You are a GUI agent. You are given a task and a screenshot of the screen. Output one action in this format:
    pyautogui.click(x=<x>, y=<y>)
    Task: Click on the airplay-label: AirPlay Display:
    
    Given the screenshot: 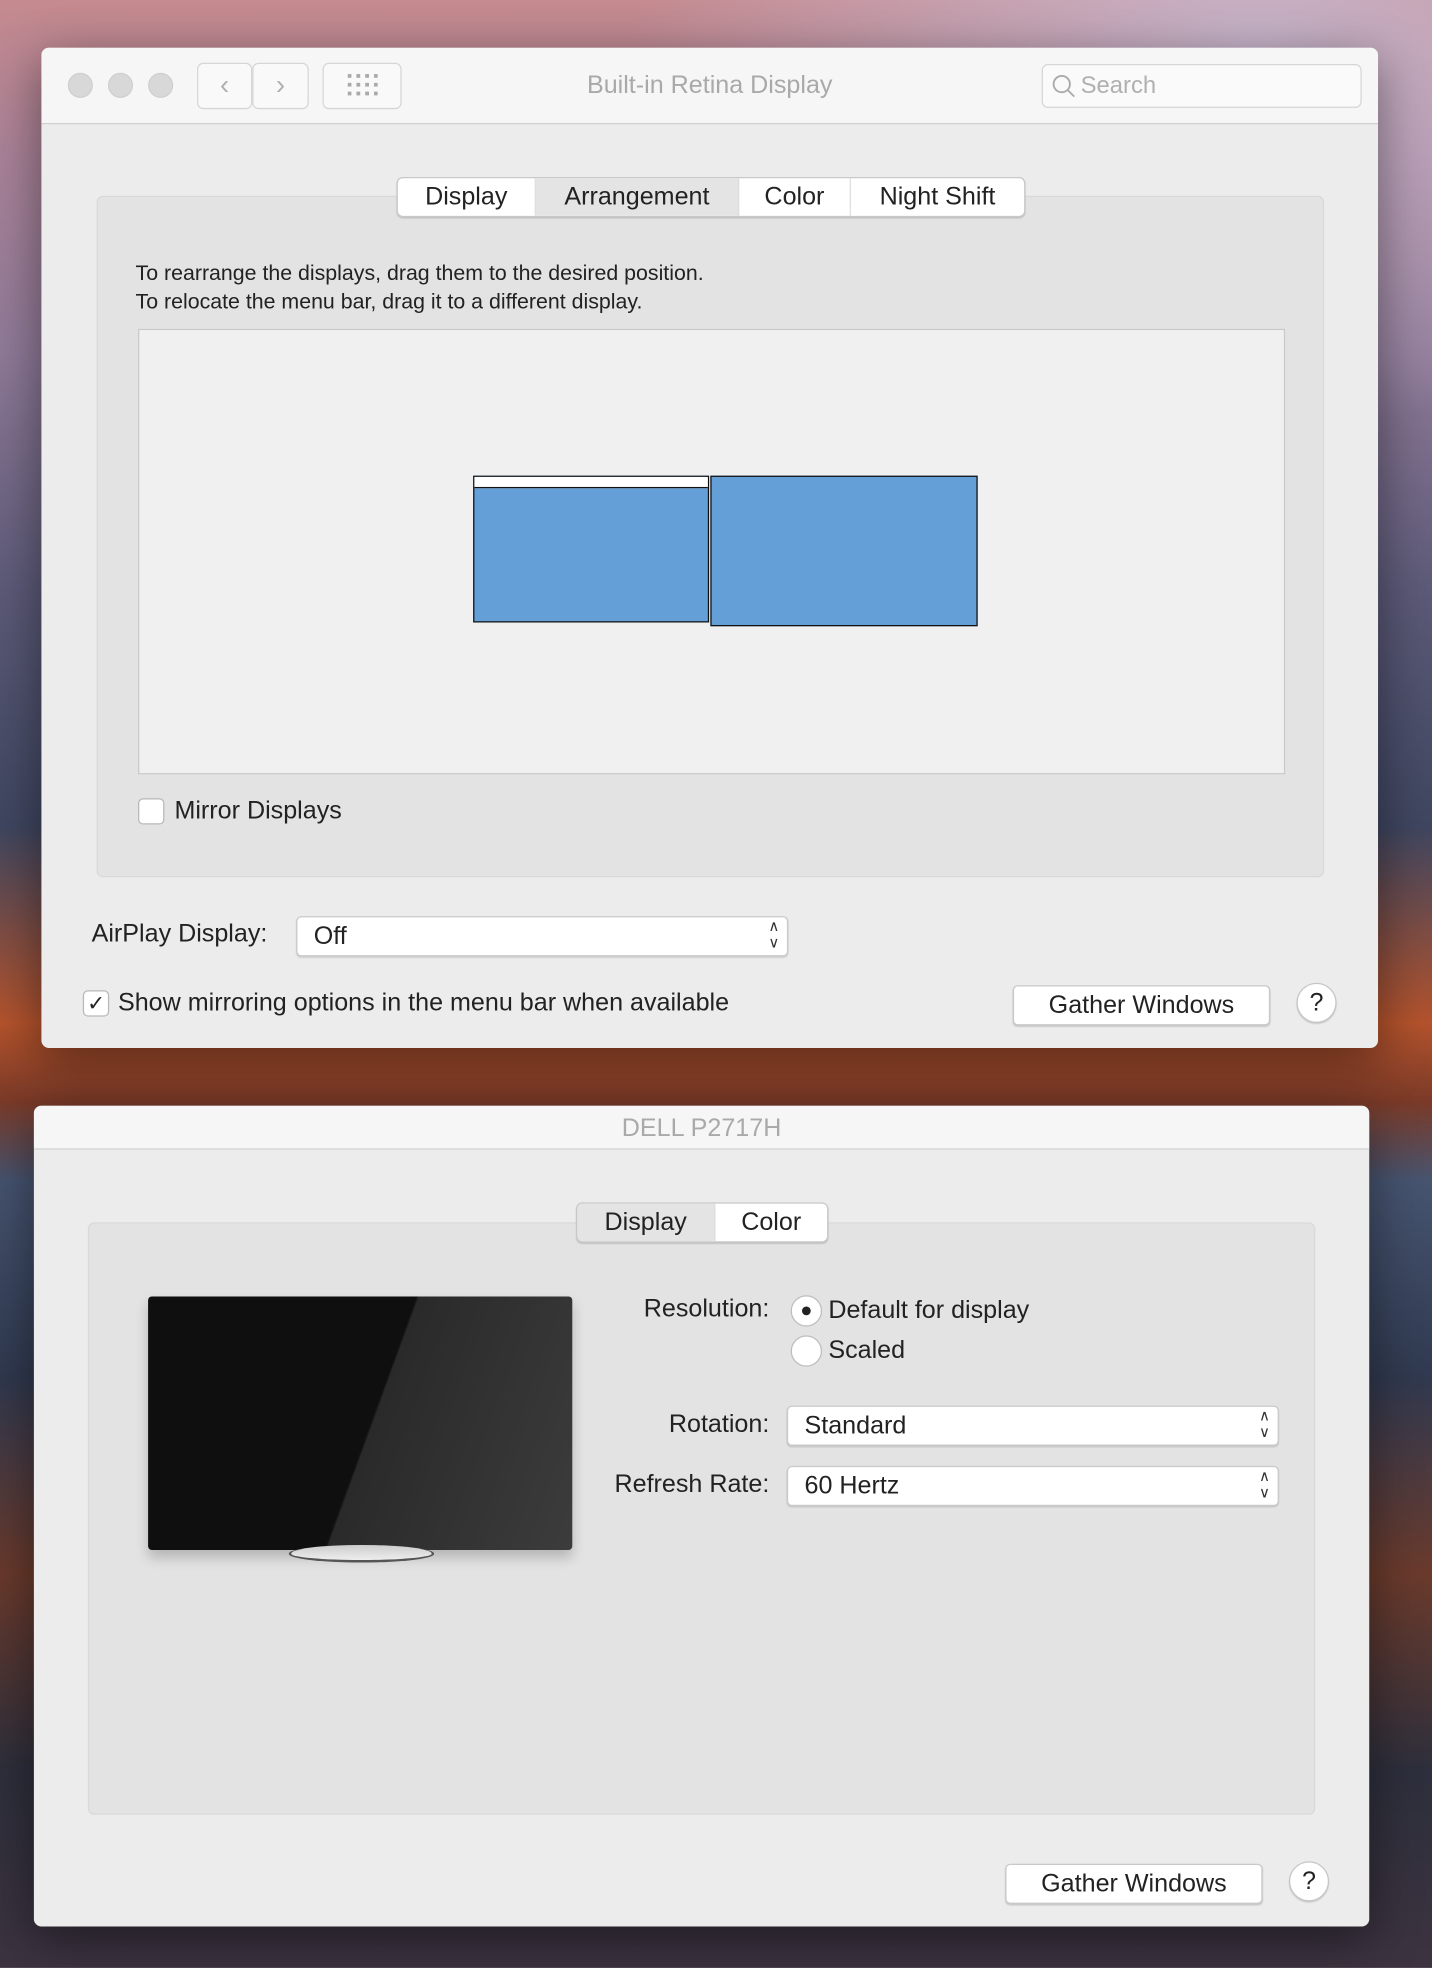 What is the action you would take?
    pyautogui.click(x=179, y=933)
    